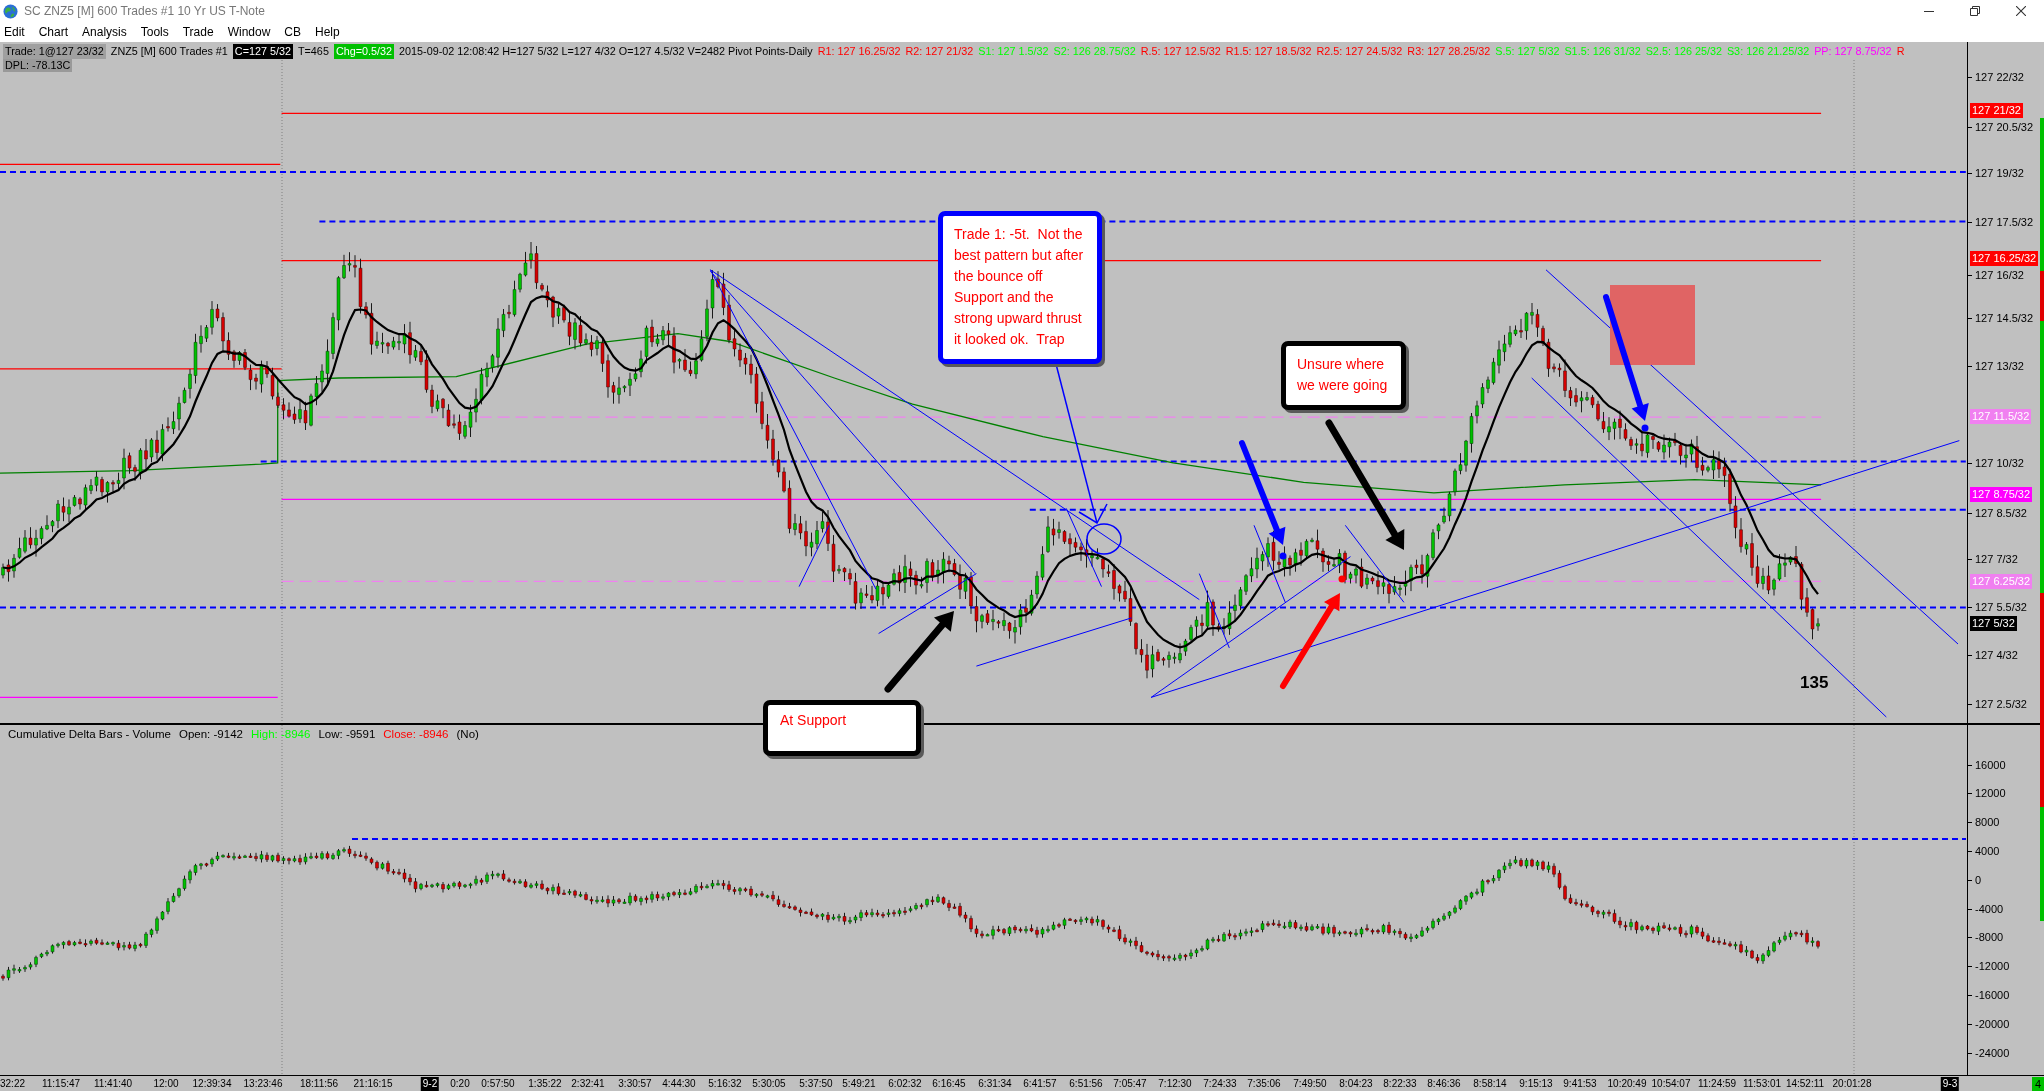  Describe the element at coordinates (1683, 51) in the screenshot. I see `pivot-level-text: S2.5: 126 25/32` at that location.